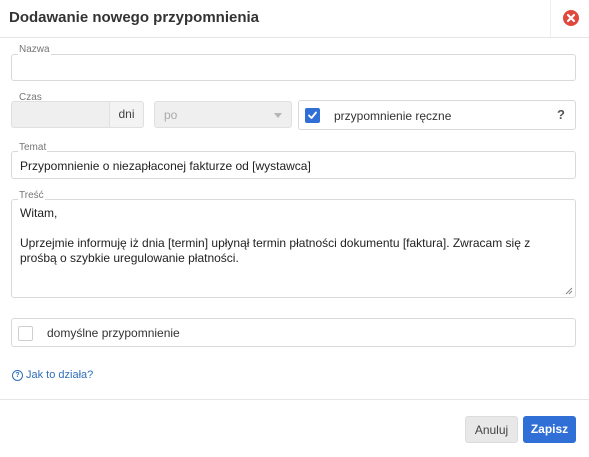  Describe the element at coordinates (33, 147) in the screenshot. I see `subject-label: Temat` at that location.